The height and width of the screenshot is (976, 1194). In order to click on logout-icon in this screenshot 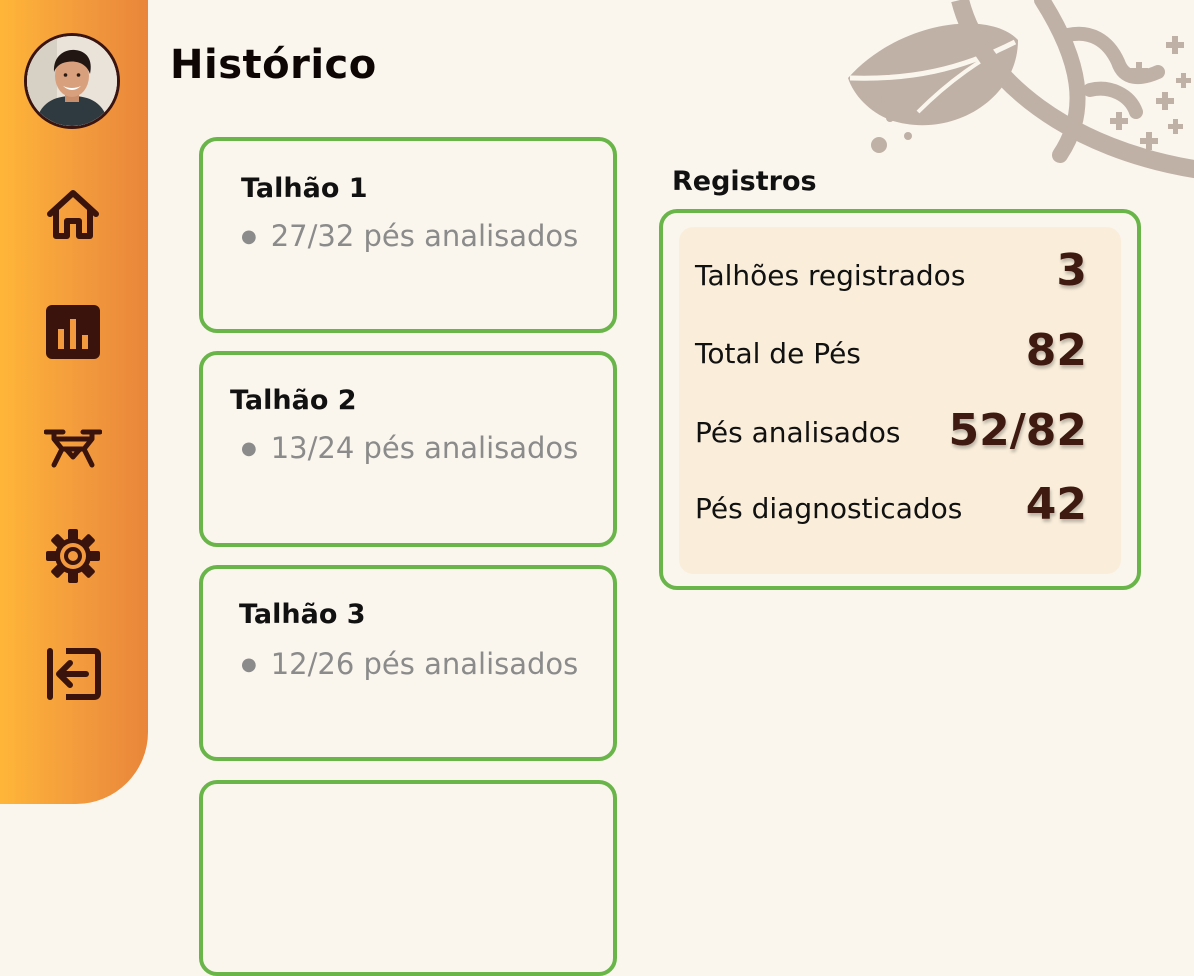, I will do `click(73, 674)`.